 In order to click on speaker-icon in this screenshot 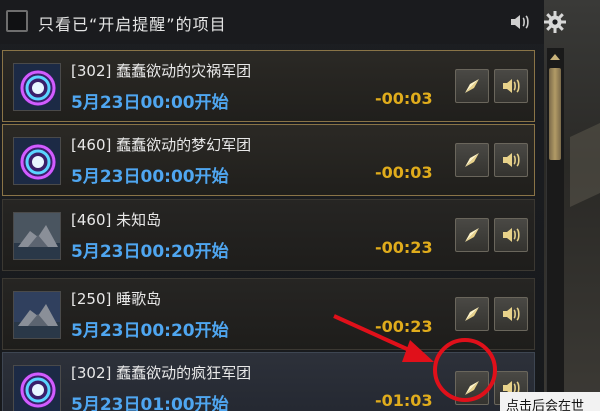, I will do `click(520, 22)`.